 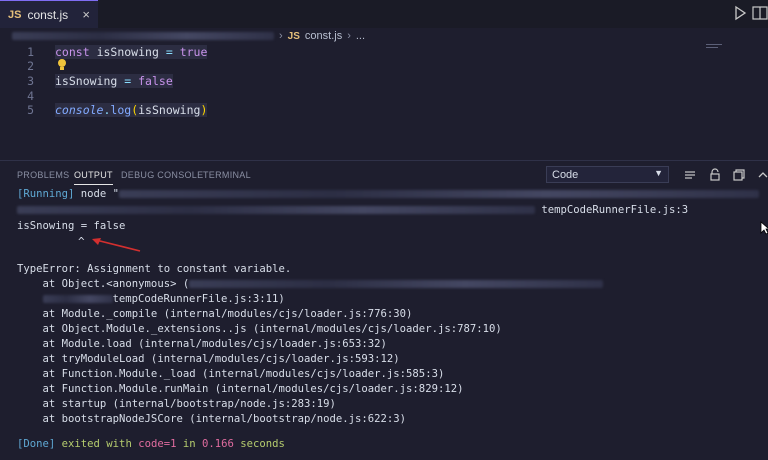 What do you see at coordinates (81, 241) in the screenshot?
I see `error-caret: ^` at bounding box center [81, 241].